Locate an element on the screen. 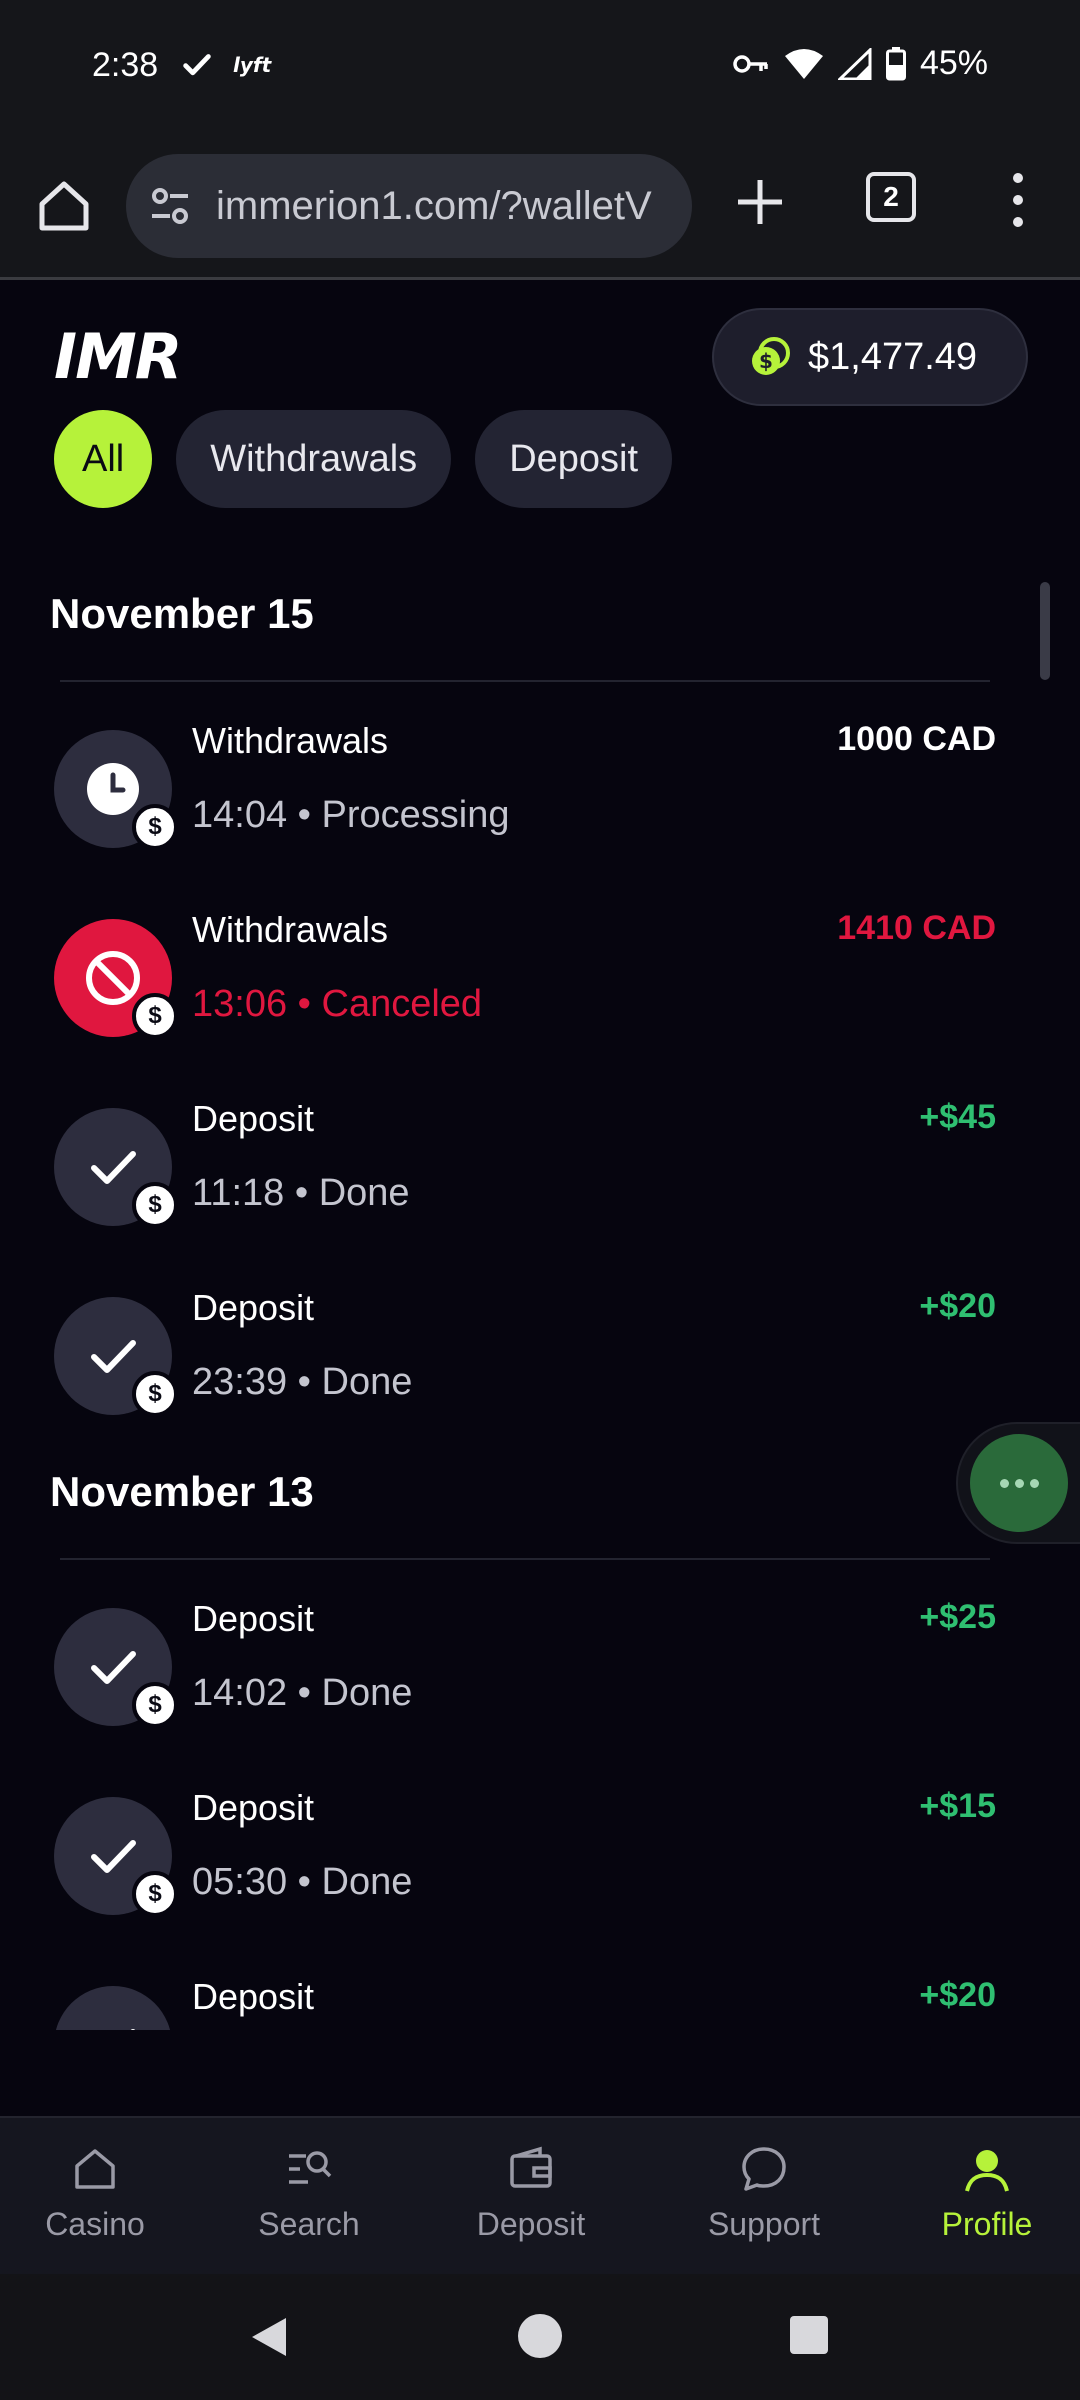  status-bar: 2:38 lyft 45% is located at coordinates (540, 66).